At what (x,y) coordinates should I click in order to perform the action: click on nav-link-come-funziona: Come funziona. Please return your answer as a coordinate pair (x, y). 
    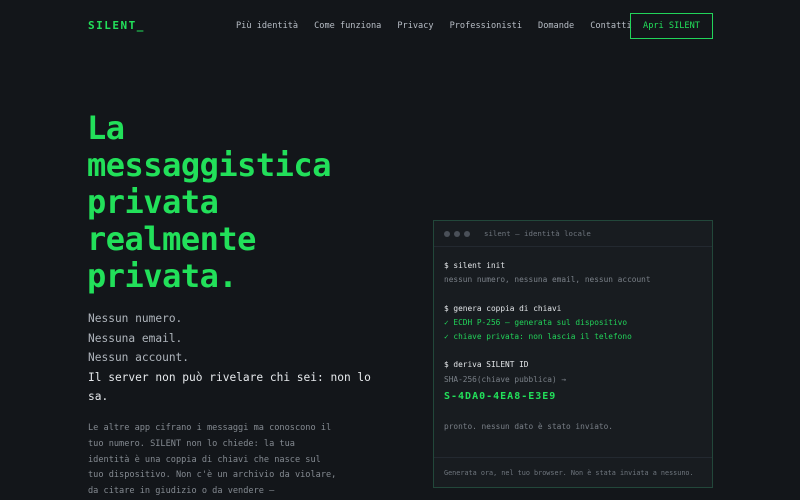
    Looking at the image, I should click on (347, 26).